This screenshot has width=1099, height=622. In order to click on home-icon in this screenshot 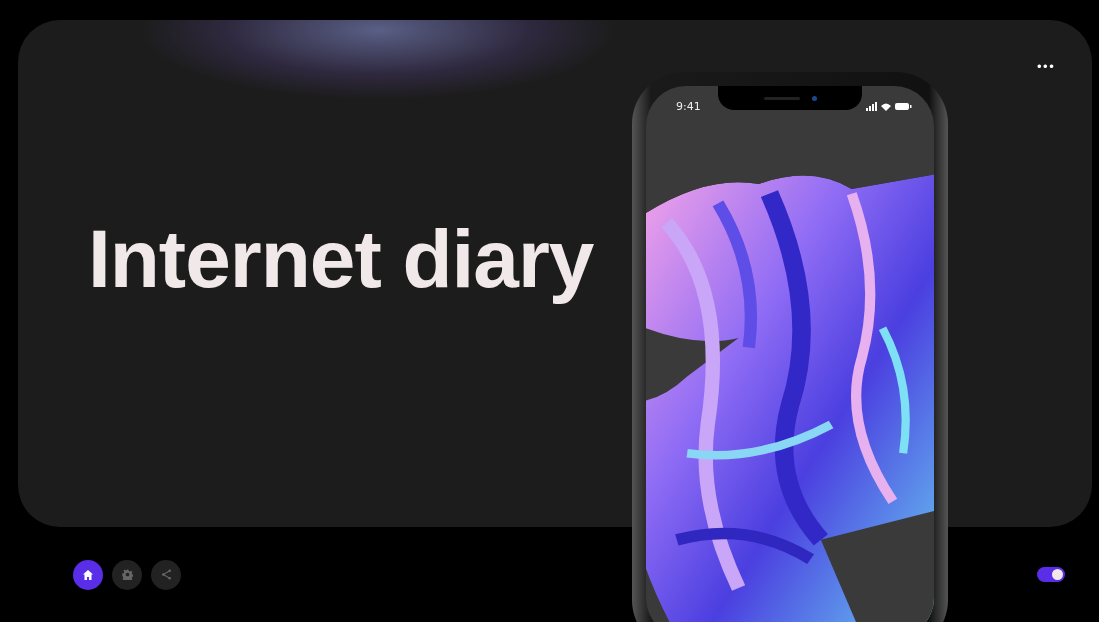, I will do `click(88, 574)`.